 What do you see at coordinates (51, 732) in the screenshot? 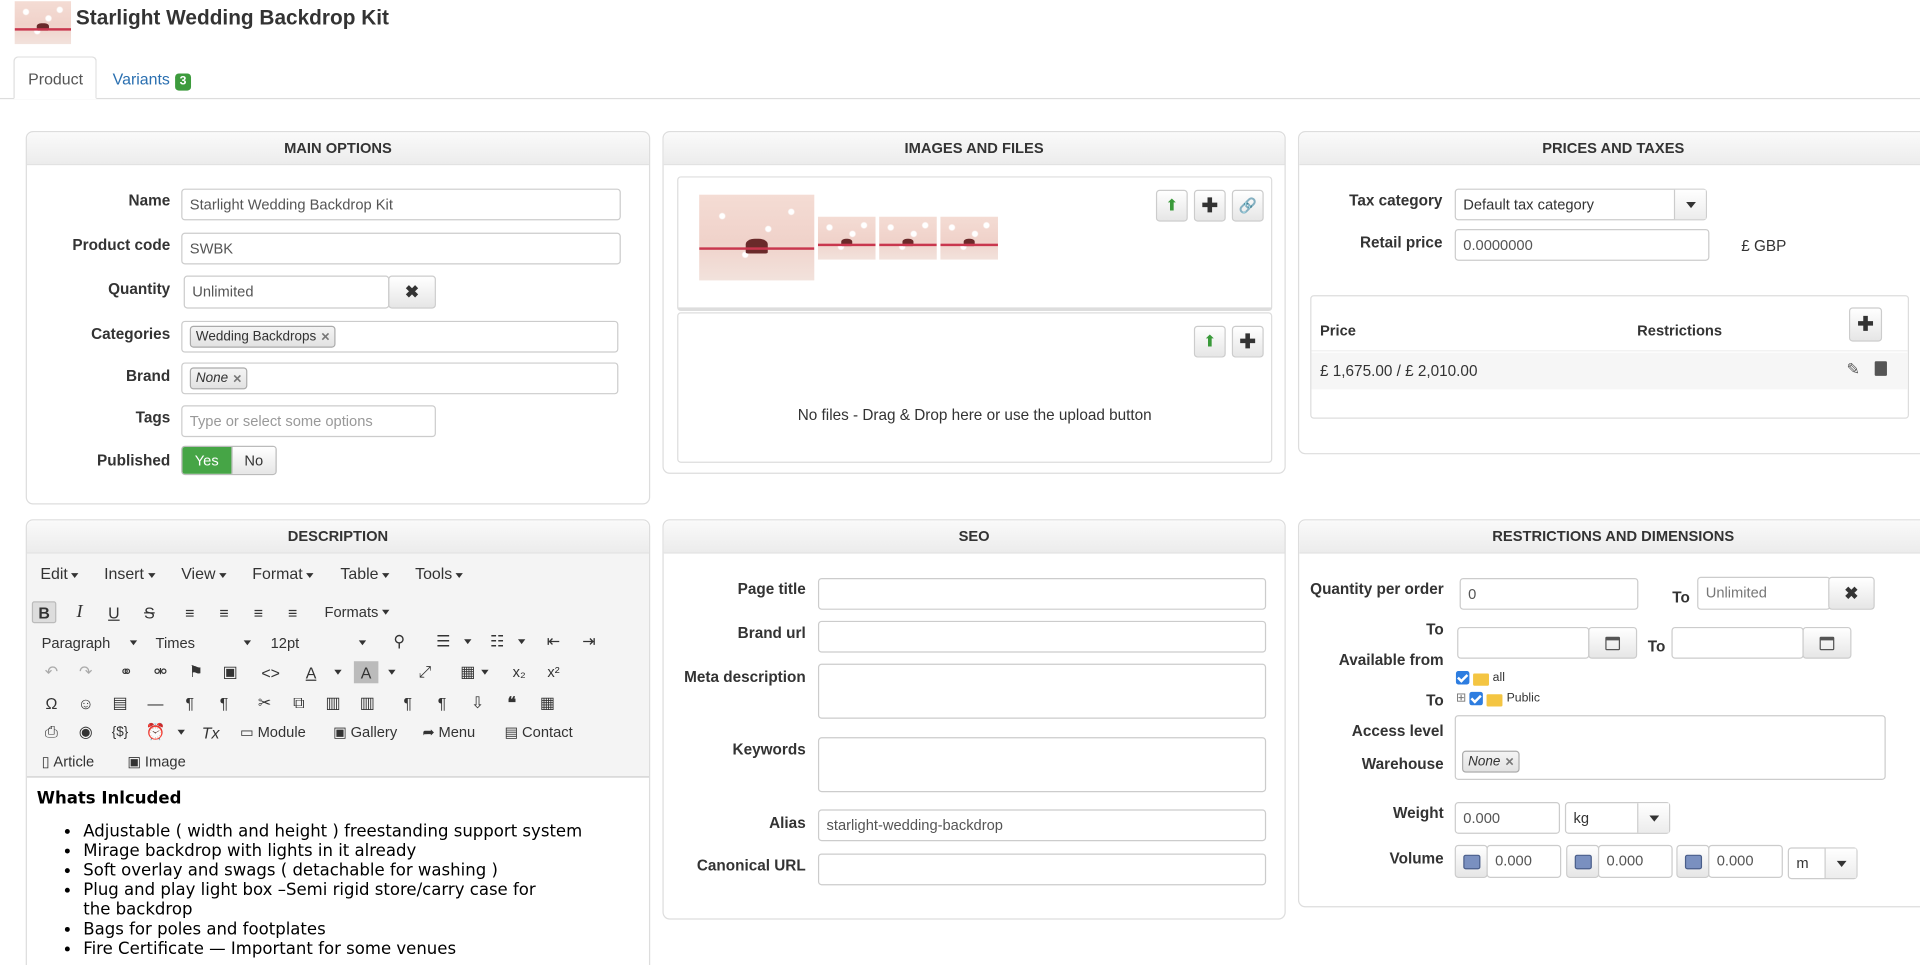
I see `print-icon: ⎙` at bounding box center [51, 732].